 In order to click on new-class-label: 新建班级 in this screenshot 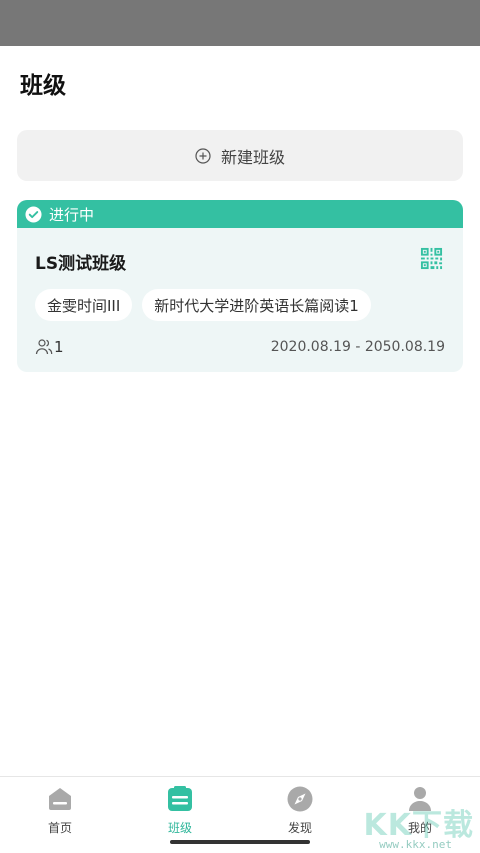, I will do `click(252, 157)`.